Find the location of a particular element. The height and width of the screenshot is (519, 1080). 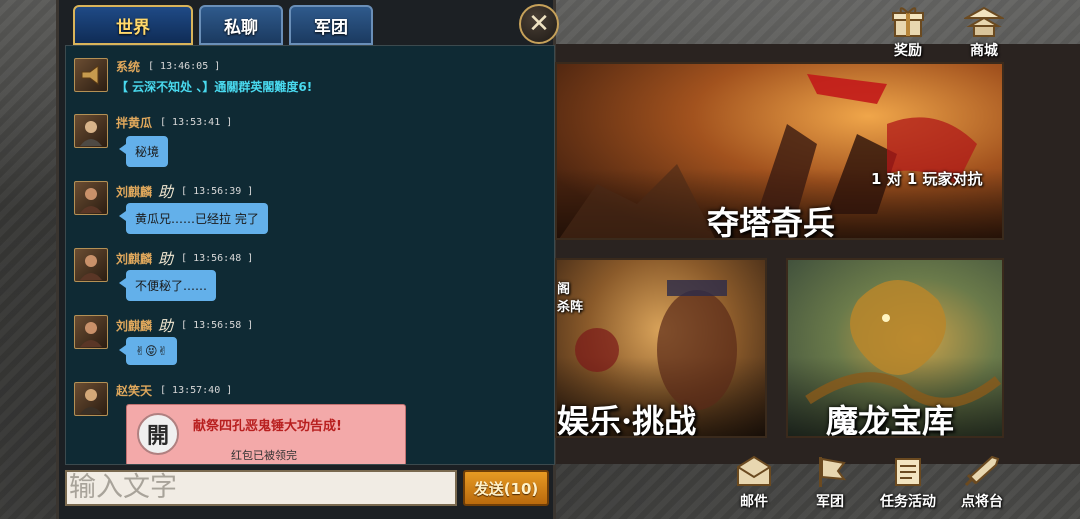

generals-button: 点将台 is located at coordinates (982, 483).